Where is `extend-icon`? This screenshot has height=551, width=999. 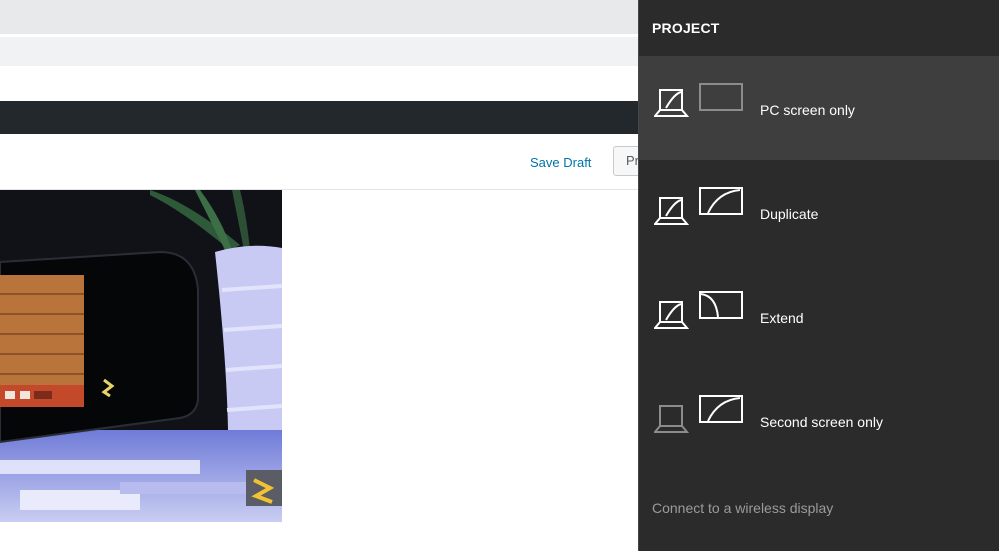 extend-icon is located at coordinates (698, 310).